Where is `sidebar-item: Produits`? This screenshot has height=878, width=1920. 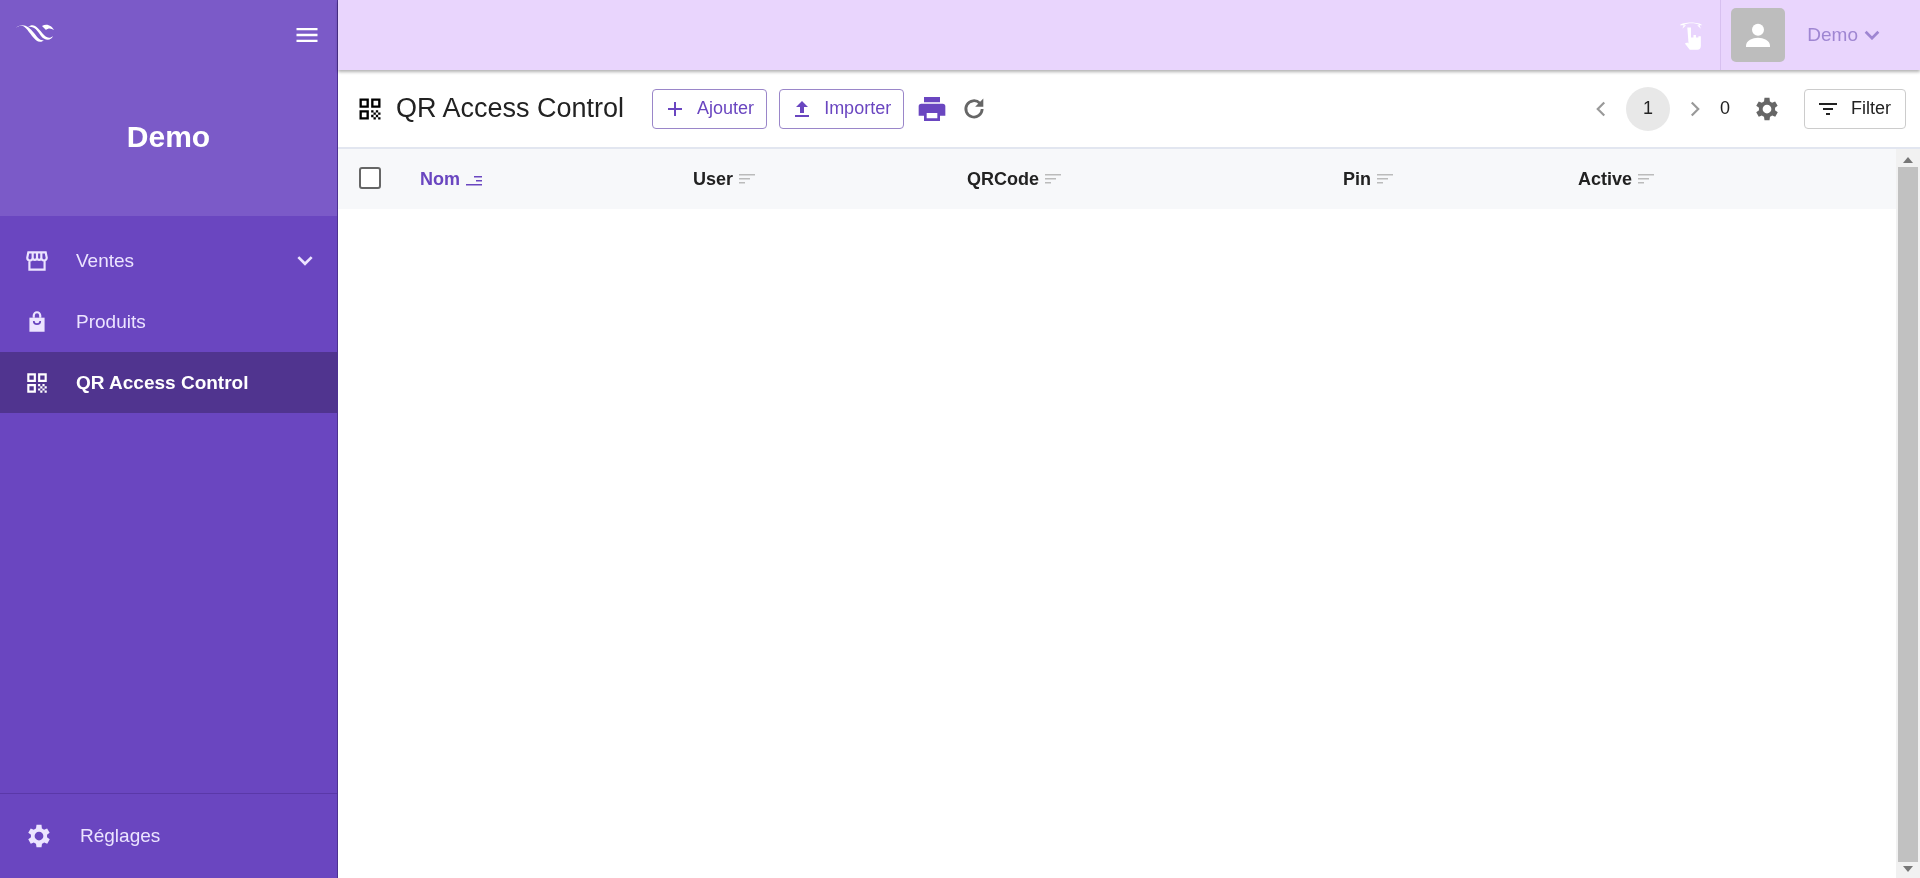 sidebar-item: Produits is located at coordinates (168, 321).